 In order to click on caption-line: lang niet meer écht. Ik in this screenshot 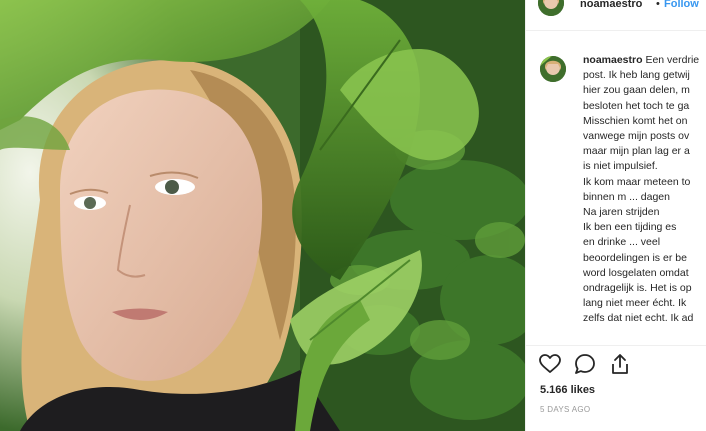, I will do `click(635, 303)`.